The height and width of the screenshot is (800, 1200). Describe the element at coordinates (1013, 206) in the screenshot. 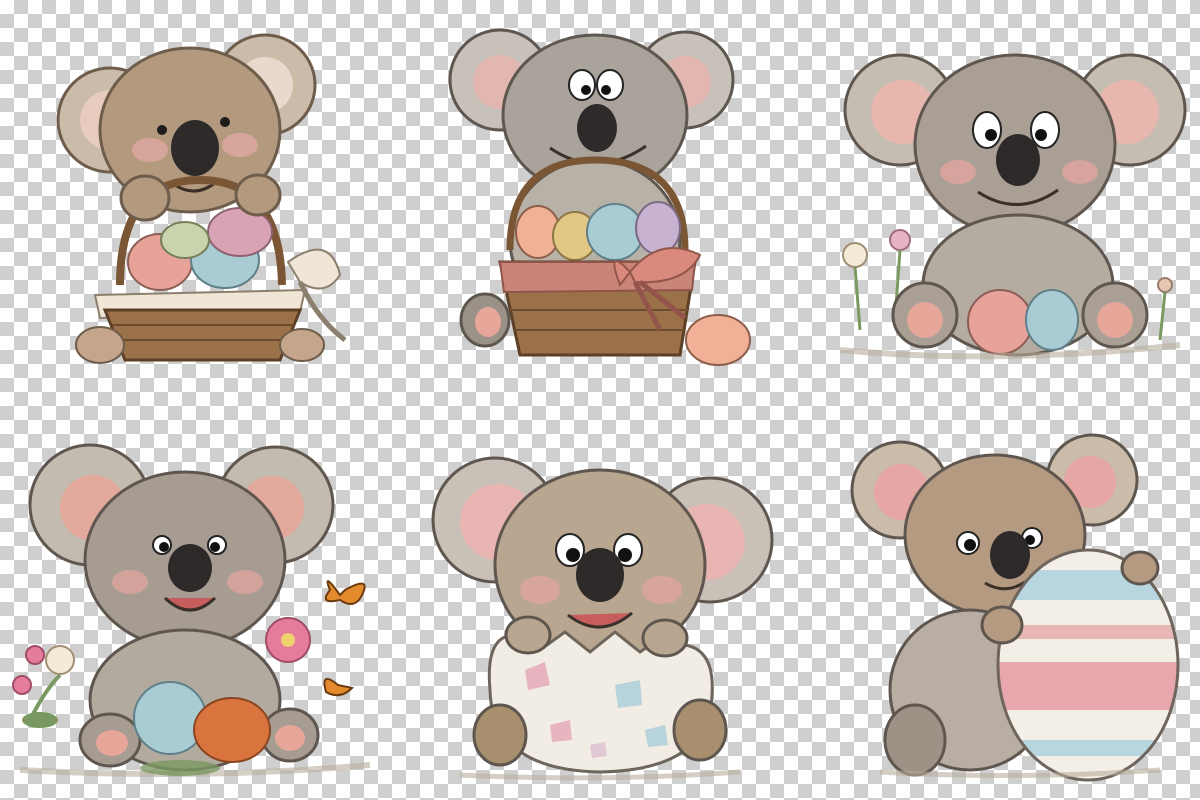

I see `koala-eggs-icon` at that location.